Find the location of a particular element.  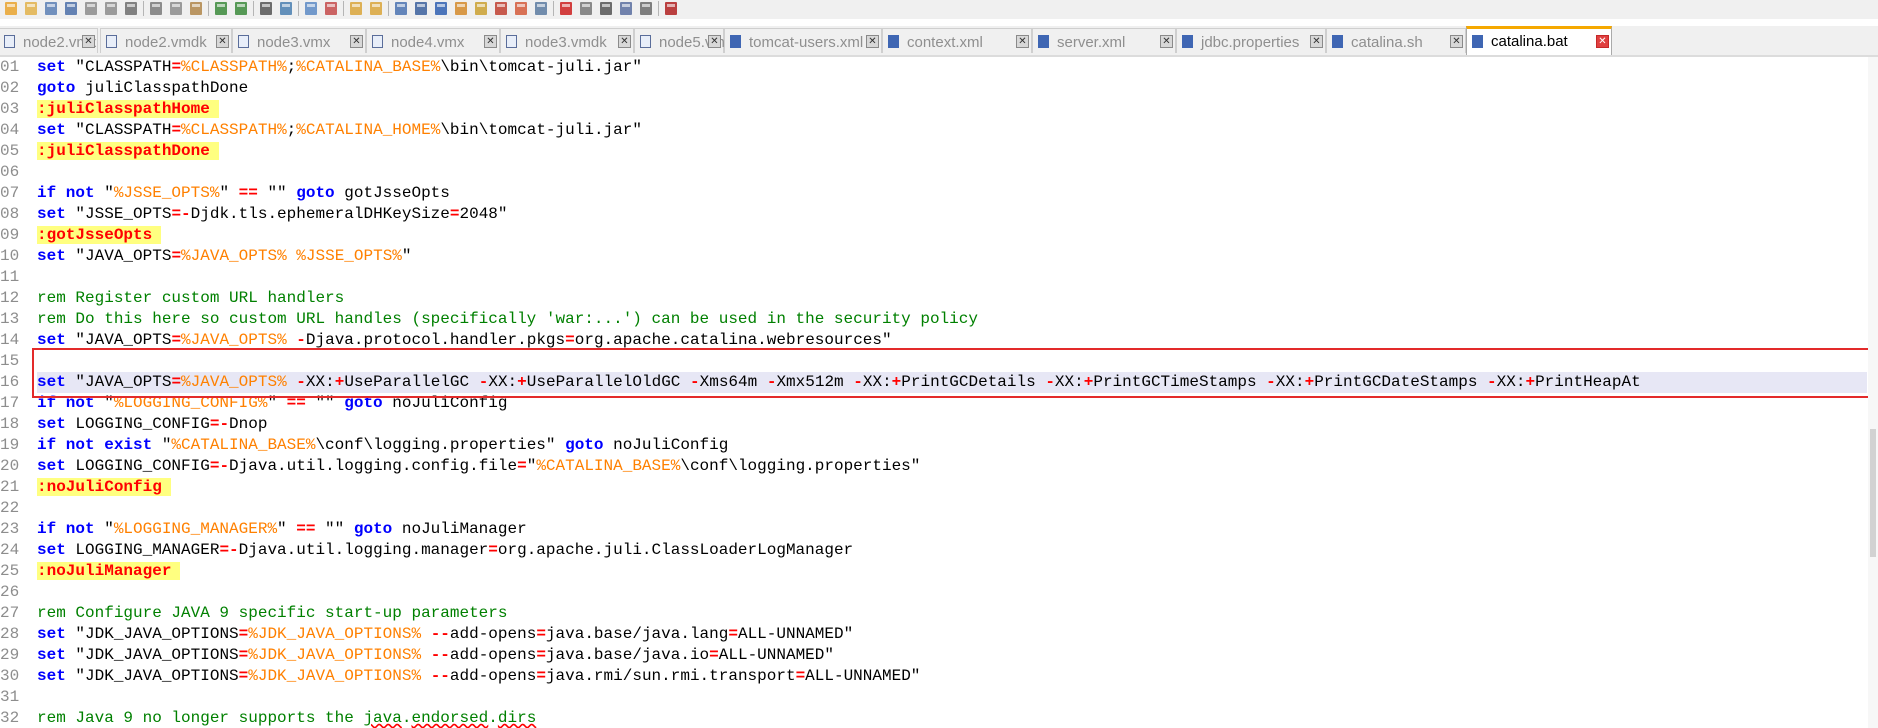

close-all-icon is located at coordinates (111, 8).